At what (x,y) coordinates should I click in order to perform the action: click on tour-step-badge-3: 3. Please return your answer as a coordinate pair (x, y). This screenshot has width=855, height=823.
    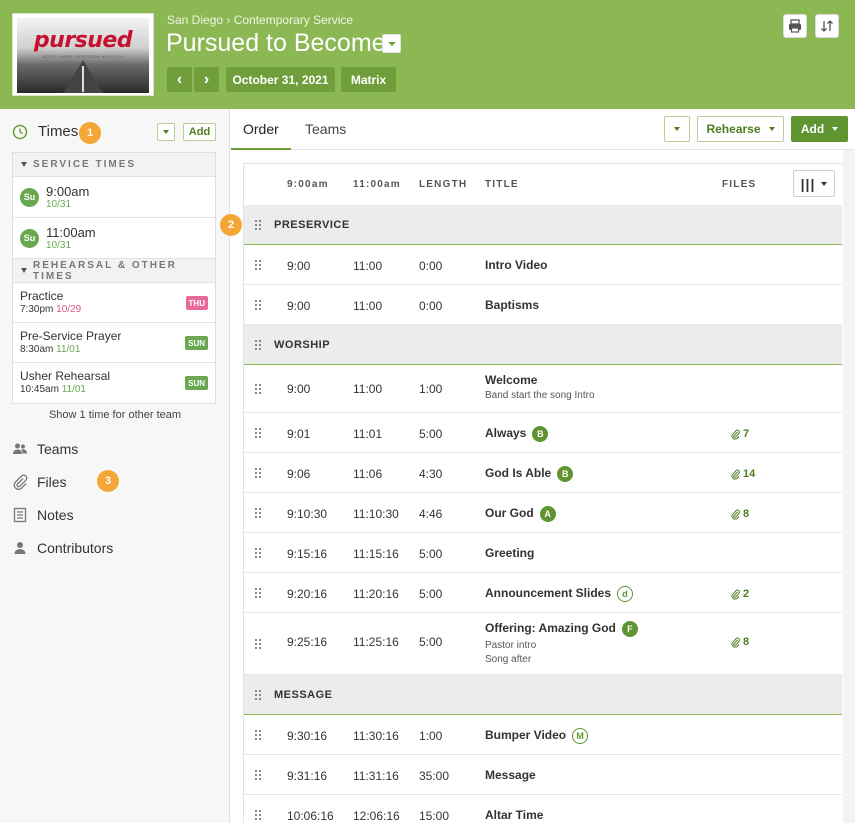
    Looking at the image, I should click on (108, 481).